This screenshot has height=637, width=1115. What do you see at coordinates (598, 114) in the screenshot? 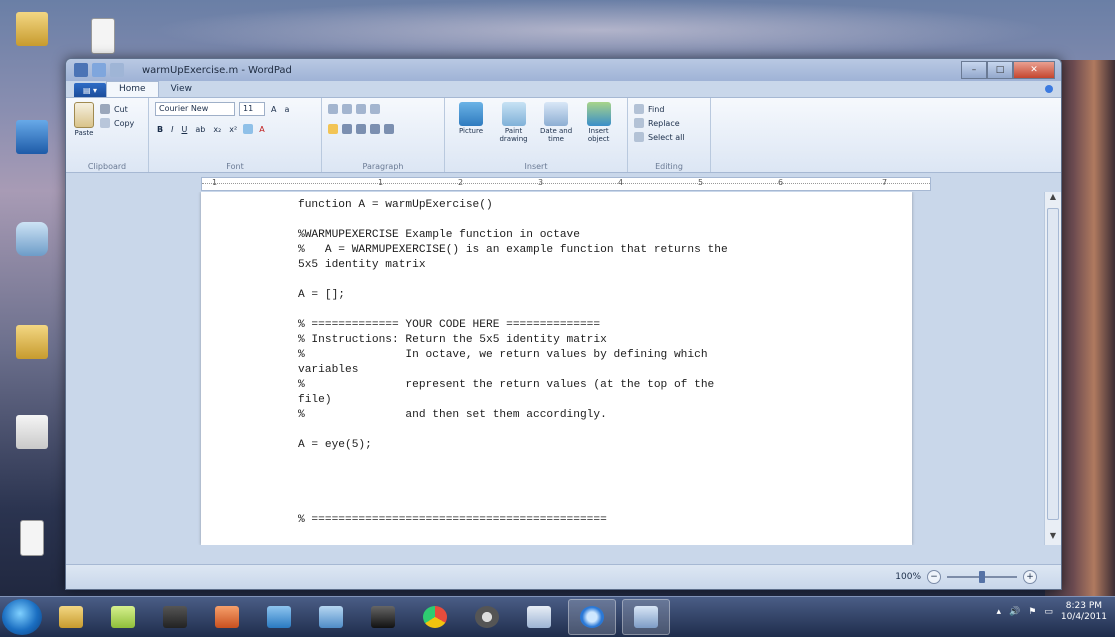
I see `object-icon` at bounding box center [598, 114].